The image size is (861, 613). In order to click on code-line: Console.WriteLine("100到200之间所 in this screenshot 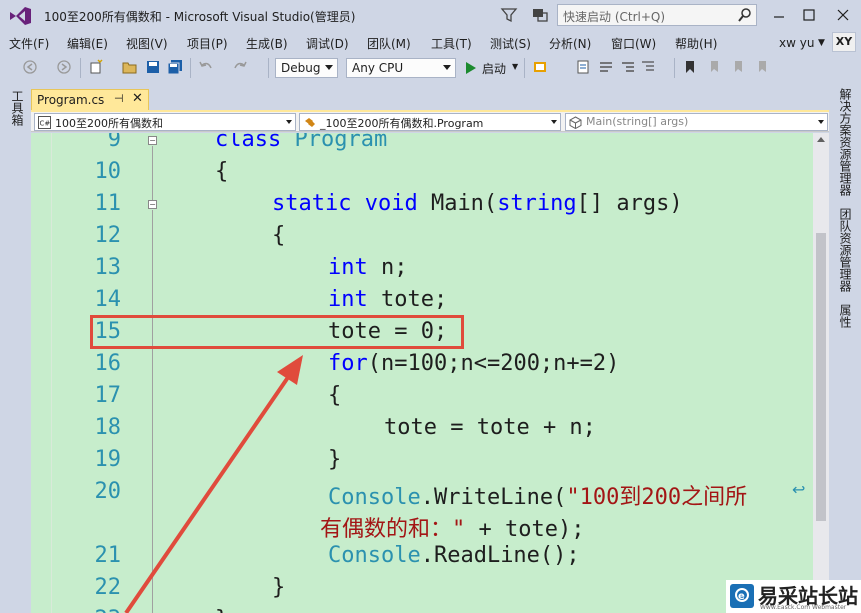, I will do `click(537, 495)`.